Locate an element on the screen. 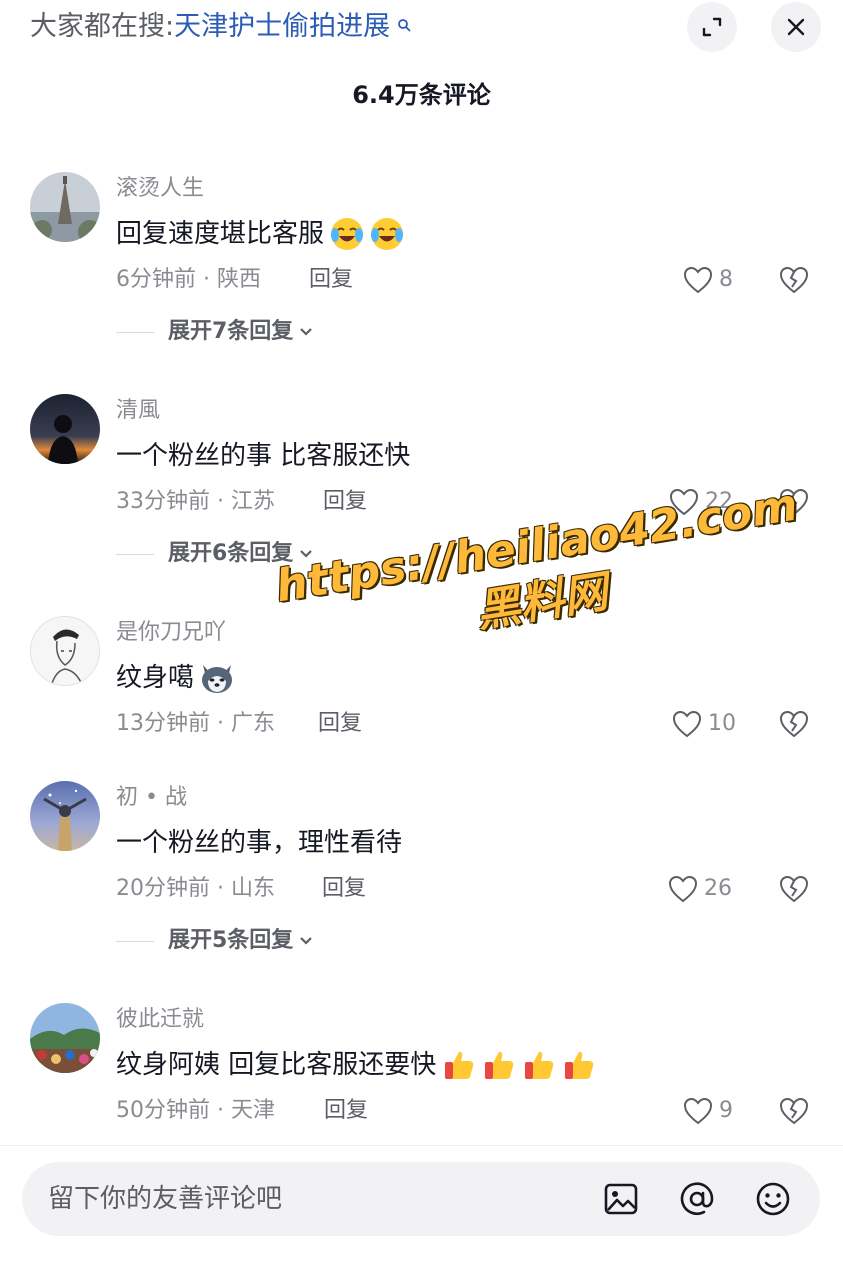 Image resolution: width=843 pixels, height=1280 pixels. like-button: 8 is located at coordinates (708, 280).